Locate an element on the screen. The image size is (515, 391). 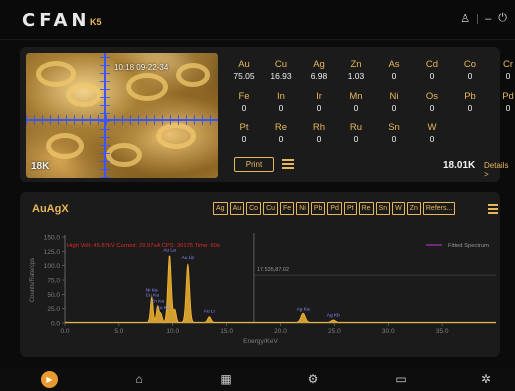
device-model: K5 is located at coordinates (96, 22).